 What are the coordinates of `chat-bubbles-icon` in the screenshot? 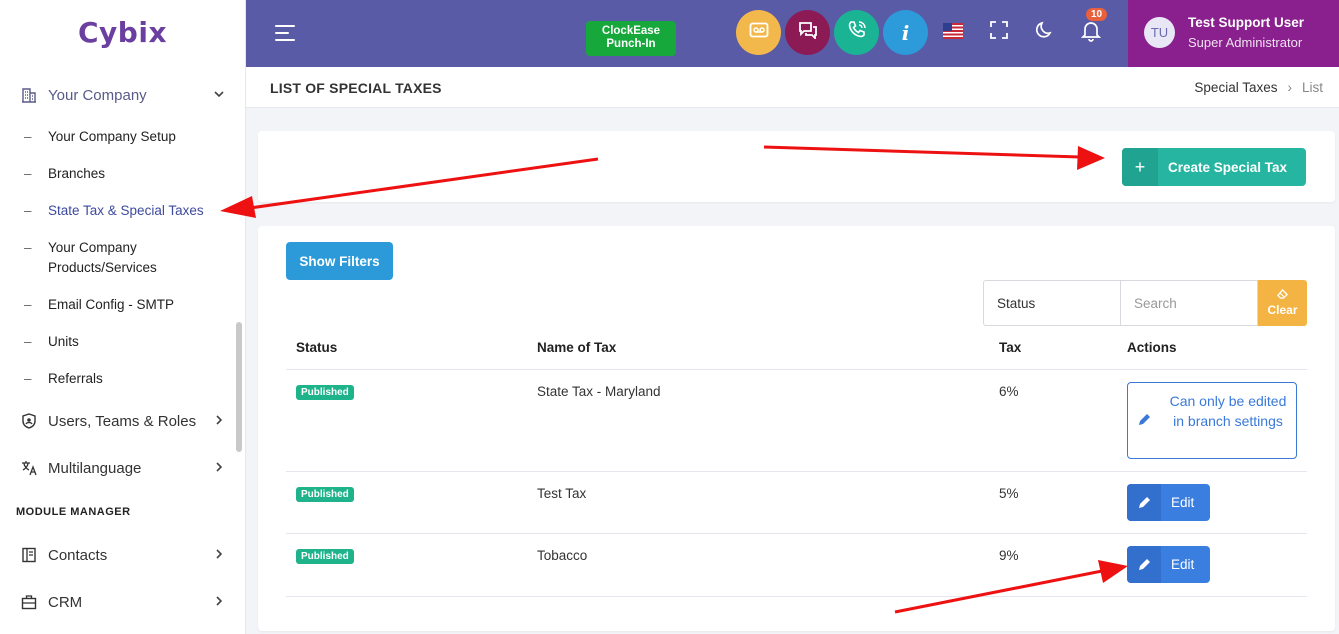 It's located at (808, 32).